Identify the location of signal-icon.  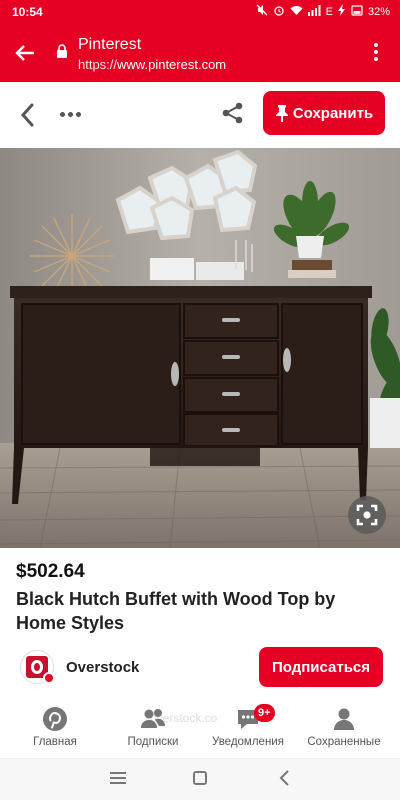
(314, 11).